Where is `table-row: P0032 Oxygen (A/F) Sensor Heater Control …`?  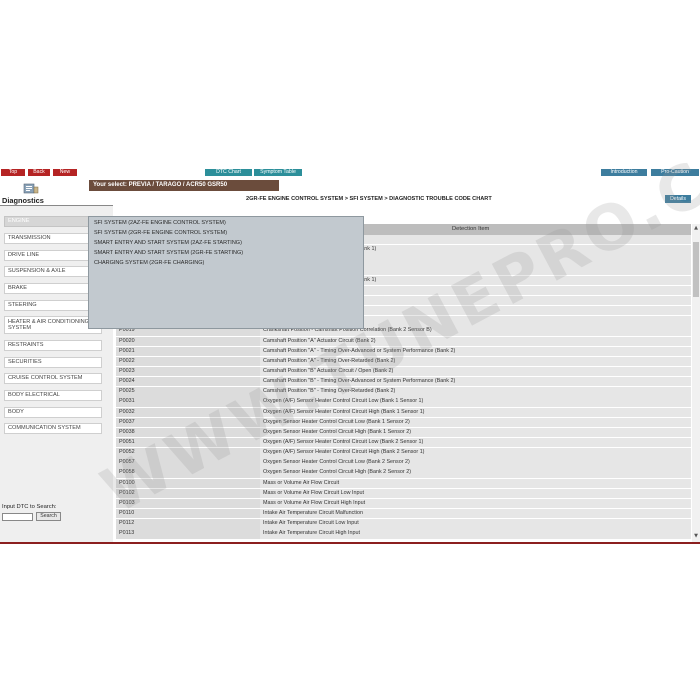 table-row: P0032 Oxygen (A/F) Sensor Heater Control … is located at coordinates (403, 412).